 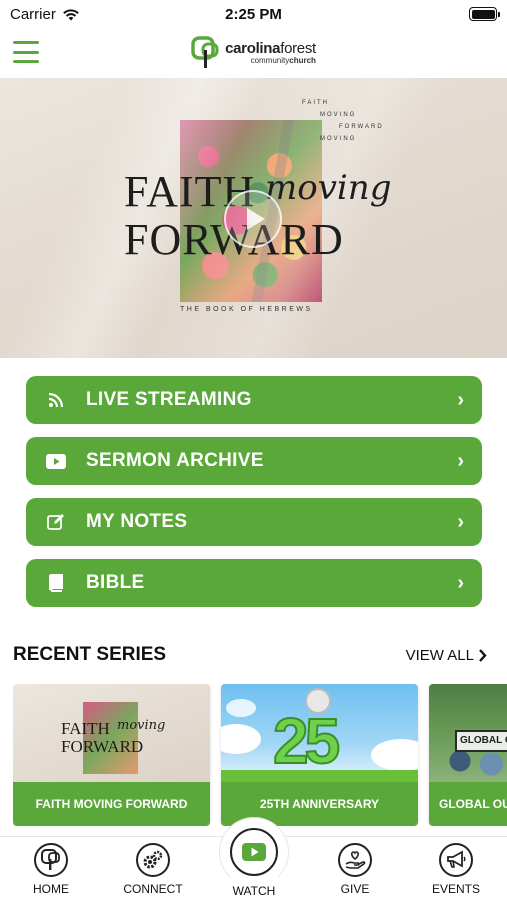 I want to click on nav-home-label: HOME, so click(x=51, y=889).